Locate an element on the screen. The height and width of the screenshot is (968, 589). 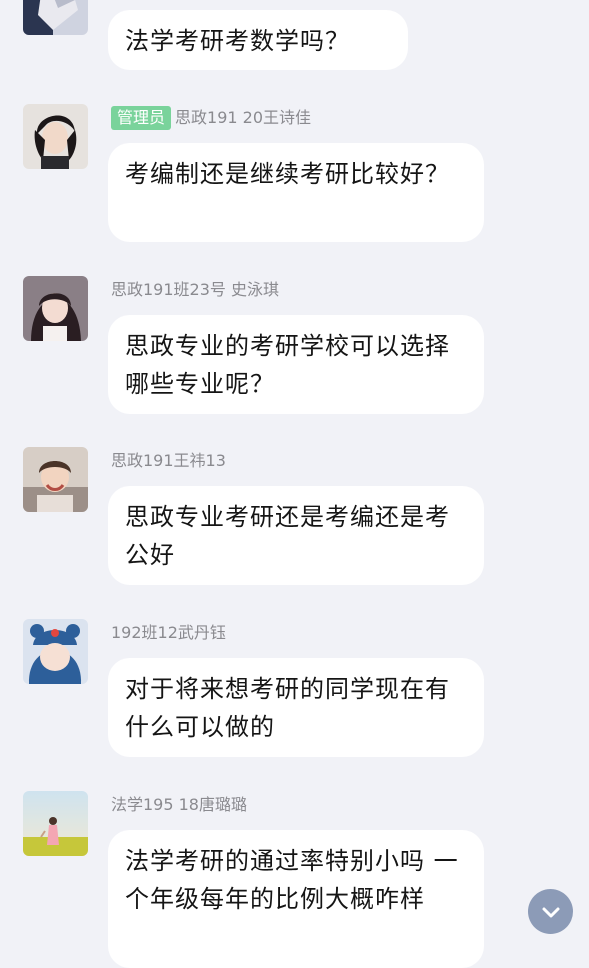
sender-name: 思政191班23号 史泳琪 is located at coordinates (195, 290).